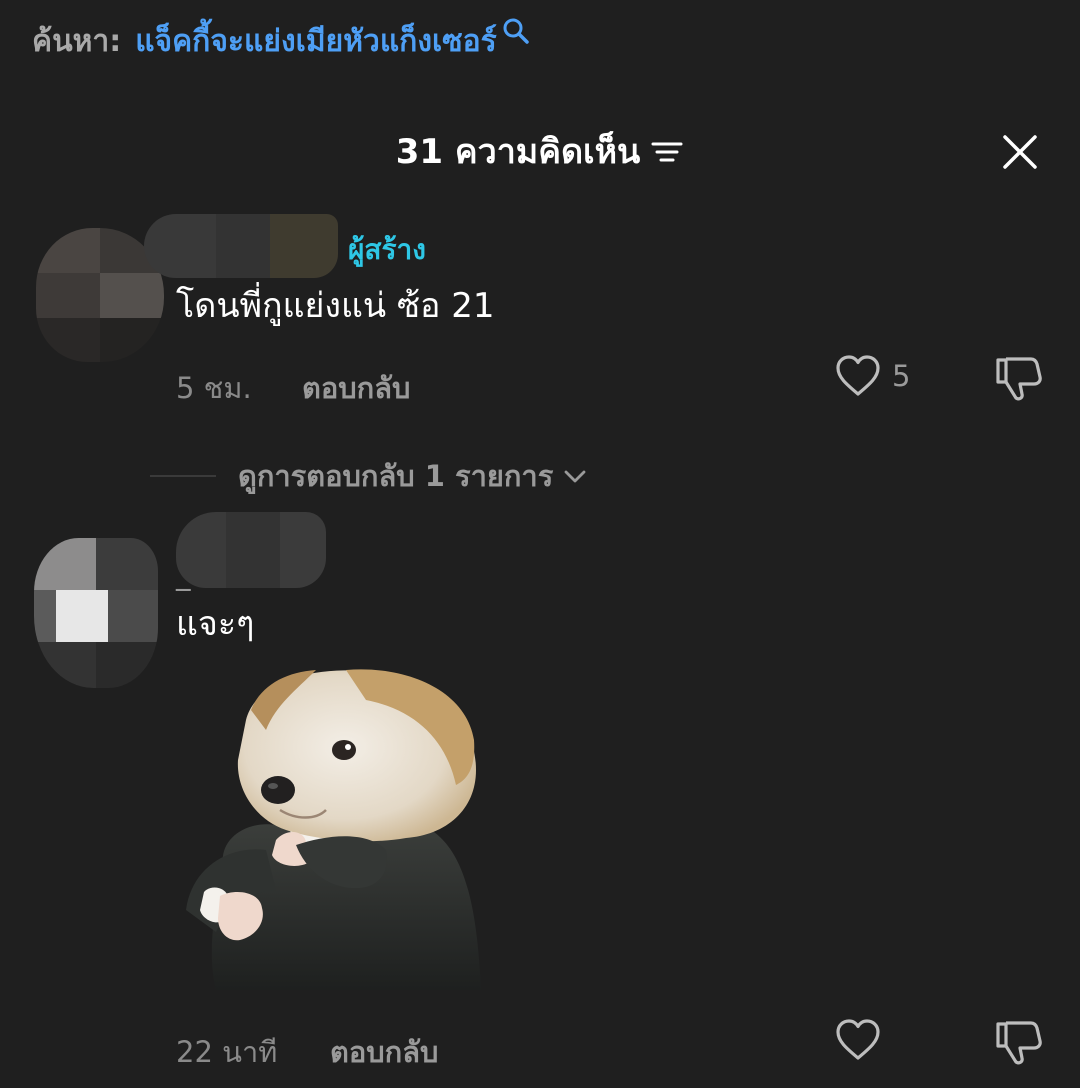  I want to click on dog-sticker-image, so click(341, 825).